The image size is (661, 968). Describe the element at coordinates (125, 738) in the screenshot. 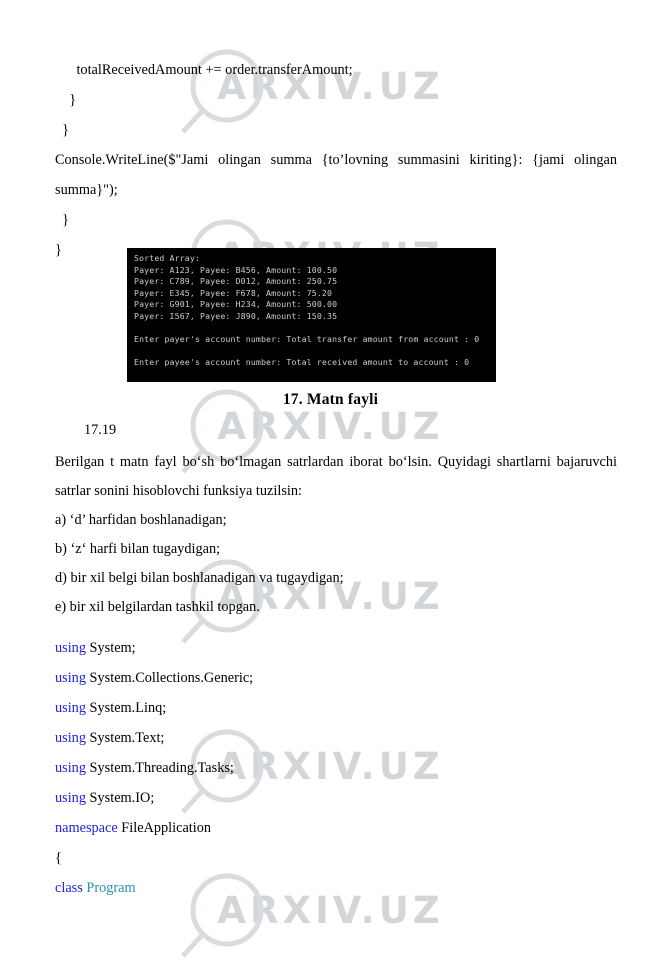

I see `code-token: System.Text;` at that location.